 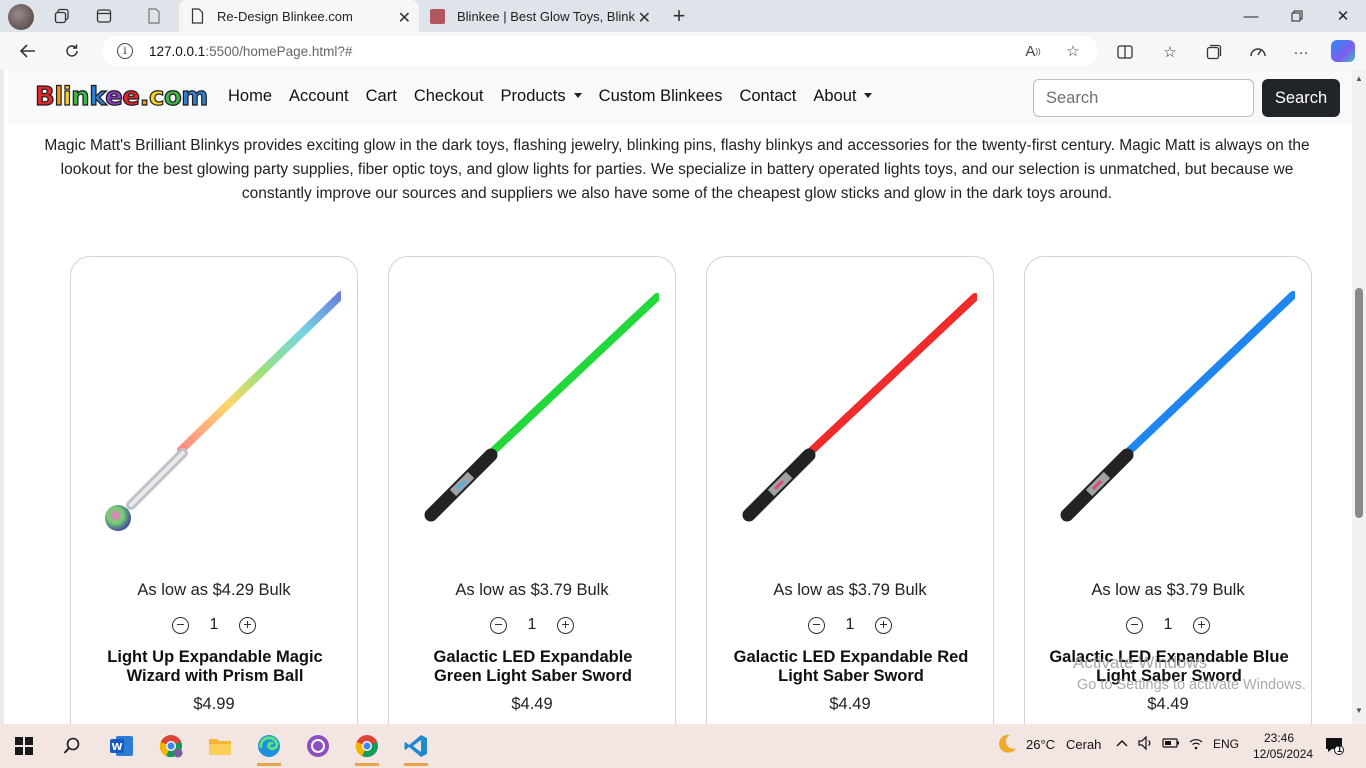 I want to click on battery-icon, so click(x=1171, y=744).